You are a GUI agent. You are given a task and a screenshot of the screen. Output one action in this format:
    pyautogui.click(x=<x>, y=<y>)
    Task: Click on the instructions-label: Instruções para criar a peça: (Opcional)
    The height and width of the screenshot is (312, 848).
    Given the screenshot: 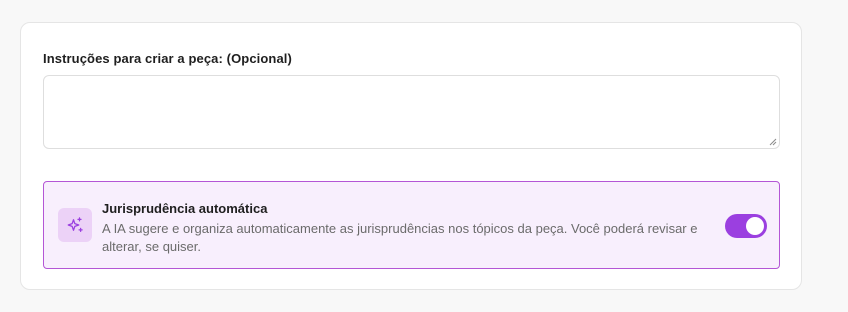 What is the action you would take?
    pyautogui.click(x=167, y=58)
    